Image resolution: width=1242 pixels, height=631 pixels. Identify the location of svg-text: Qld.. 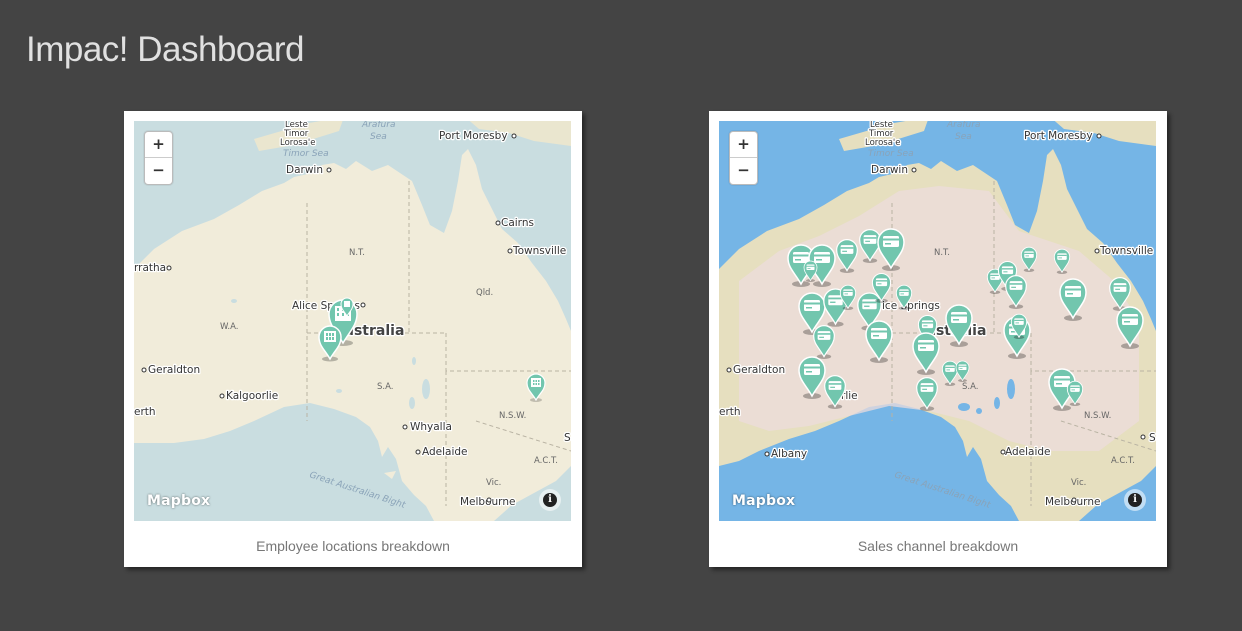
(484, 293).